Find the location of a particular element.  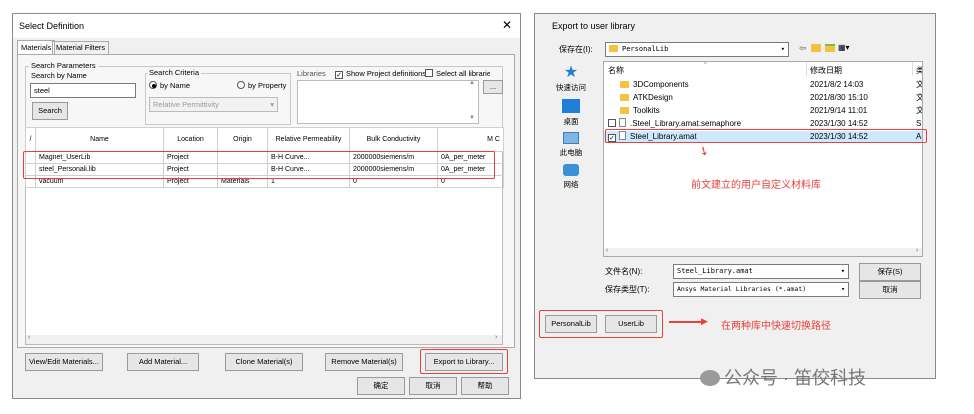

dialog-title: Select Definition is located at coordinates (266, 26).